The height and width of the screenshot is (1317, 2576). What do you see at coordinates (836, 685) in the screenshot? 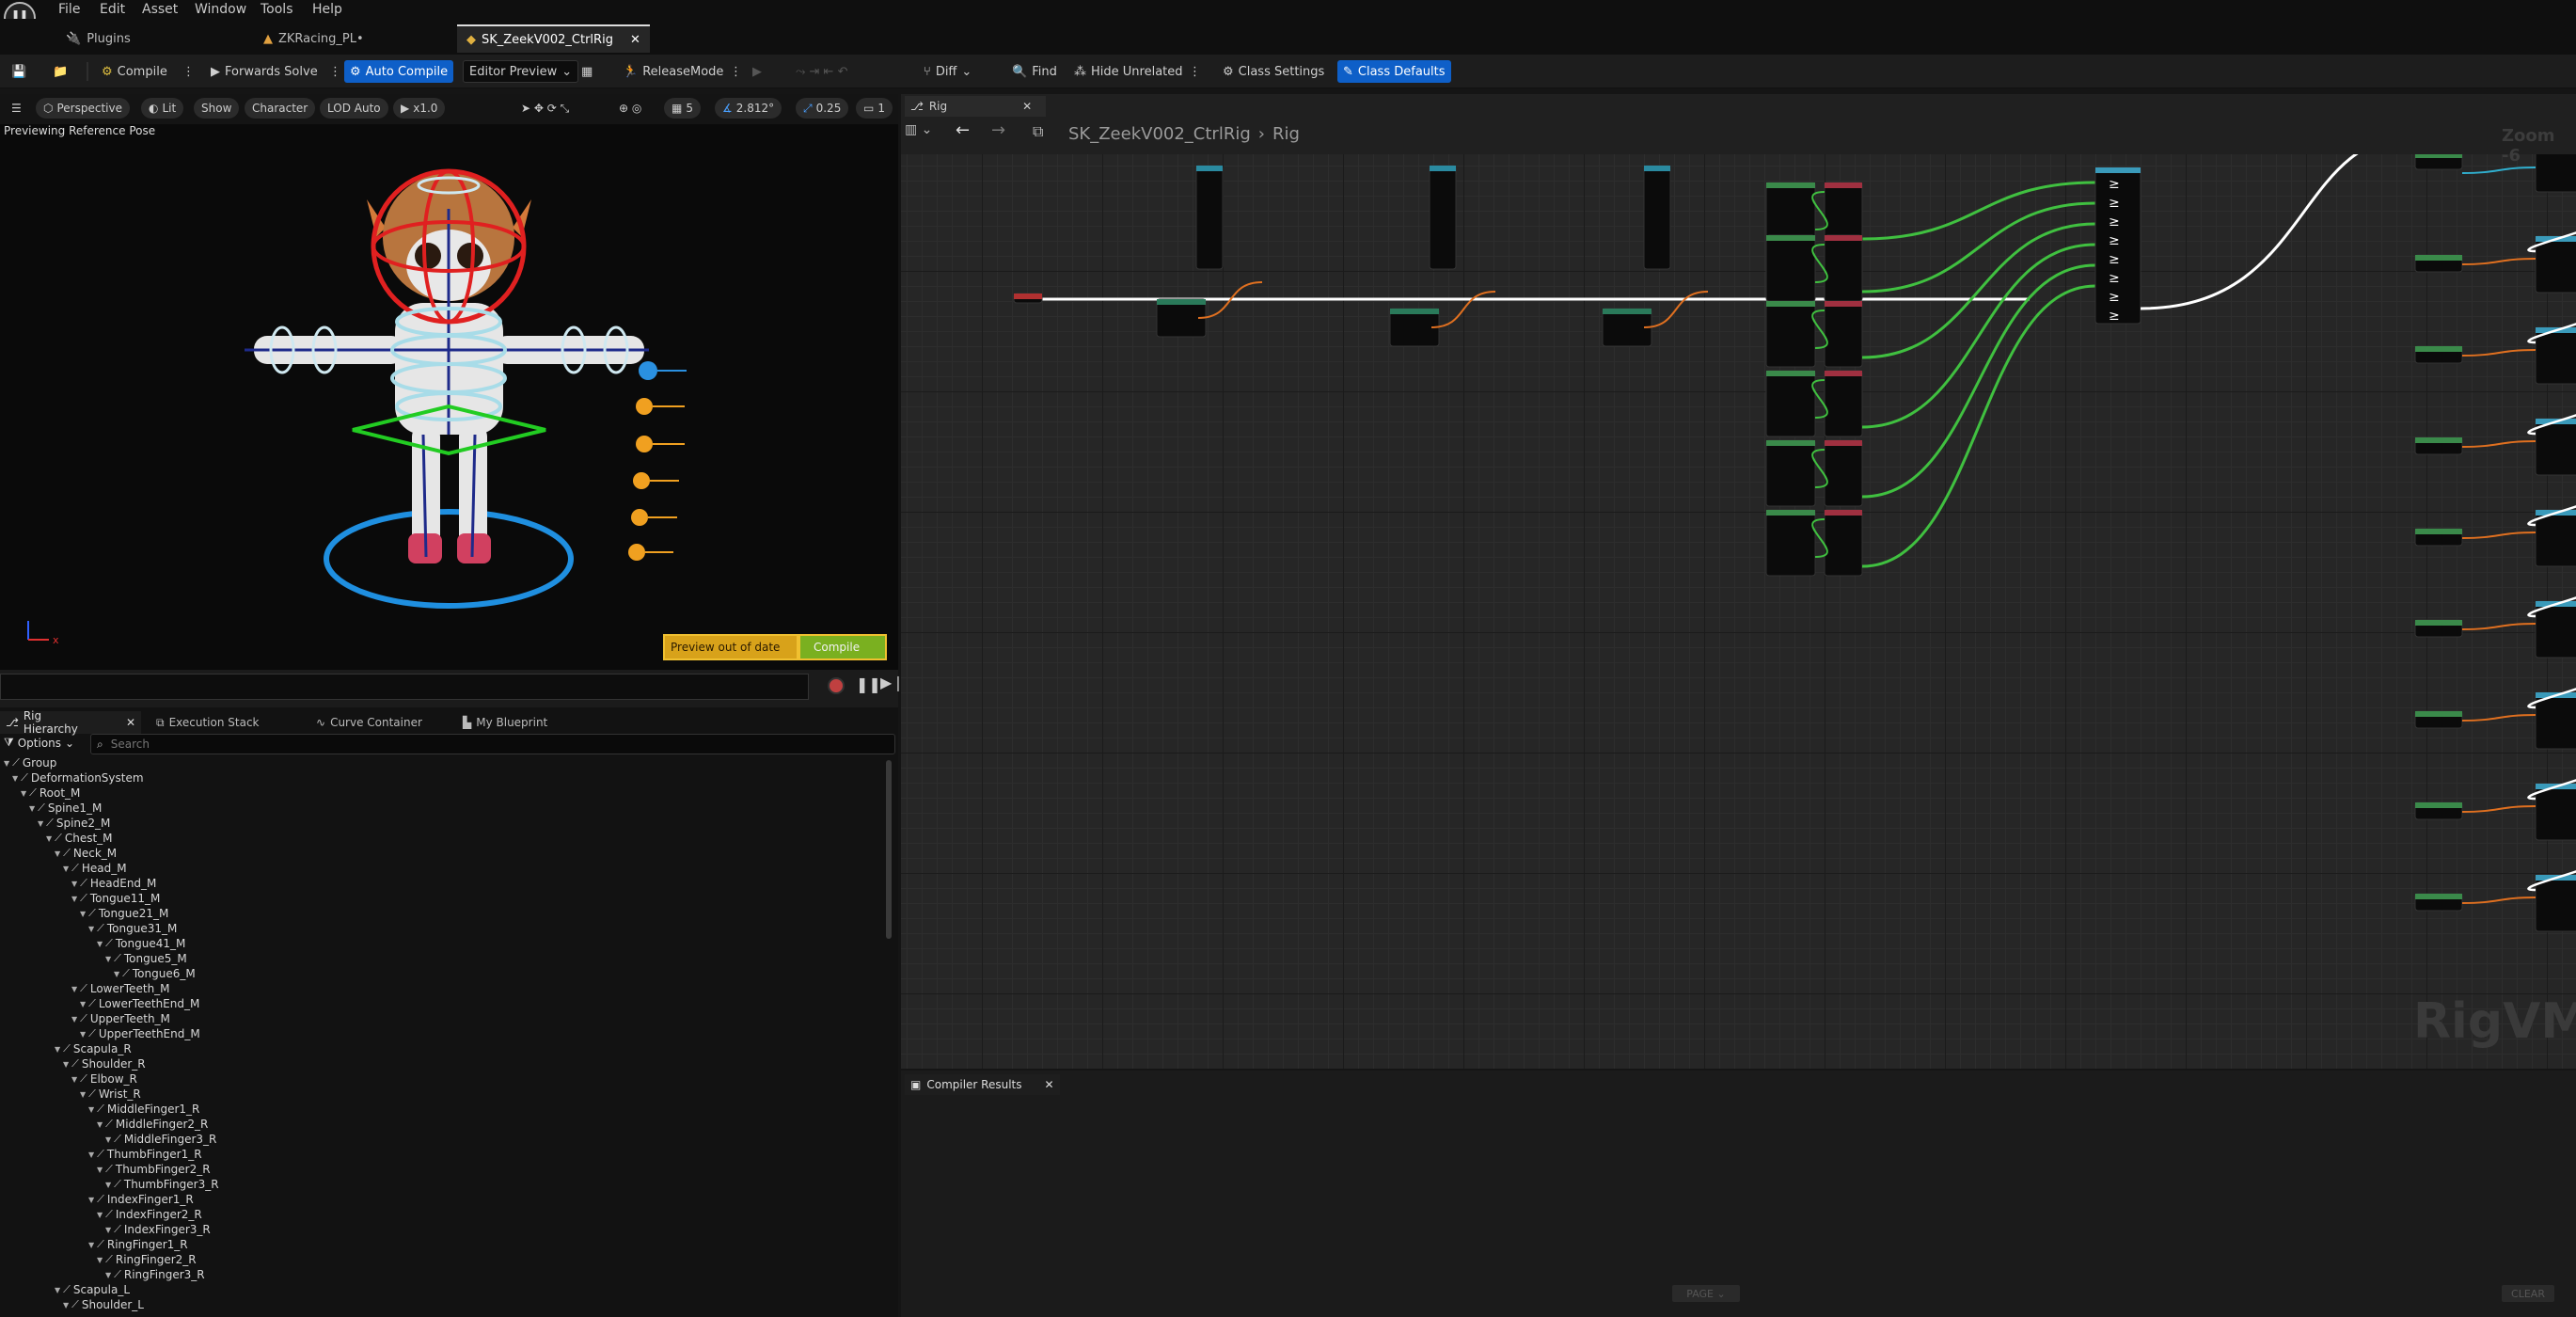
I see `record-icon` at bounding box center [836, 685].